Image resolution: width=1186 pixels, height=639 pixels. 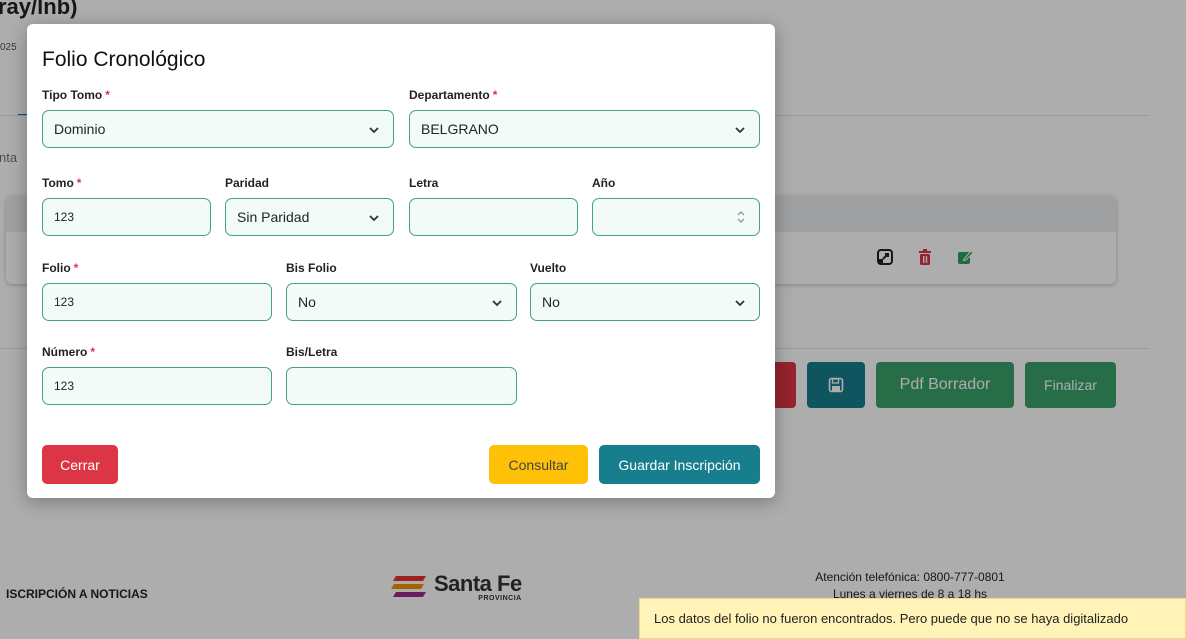 What do you see at coordinates (312, 352) in the screenshot?
I see `bis-letra-label: Bis/Letra` at bounding box center [312, 352].